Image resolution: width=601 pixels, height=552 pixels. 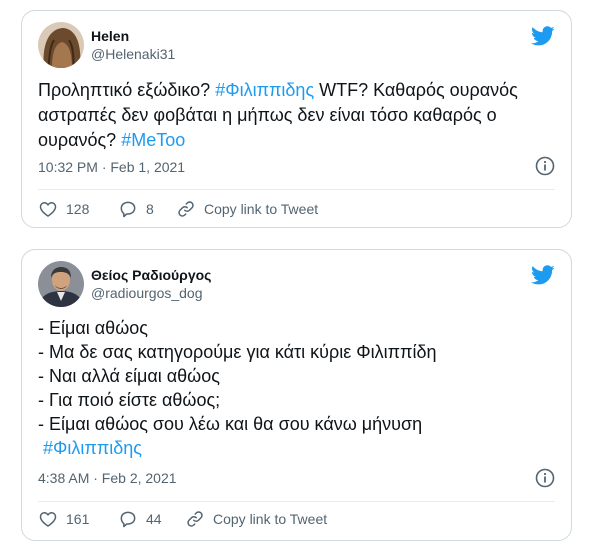 What do you see at coordinates (237, 328) in the screenshot?
I see `tweet-line: - Είμαι αθώος` at bounding box center [237, 328].